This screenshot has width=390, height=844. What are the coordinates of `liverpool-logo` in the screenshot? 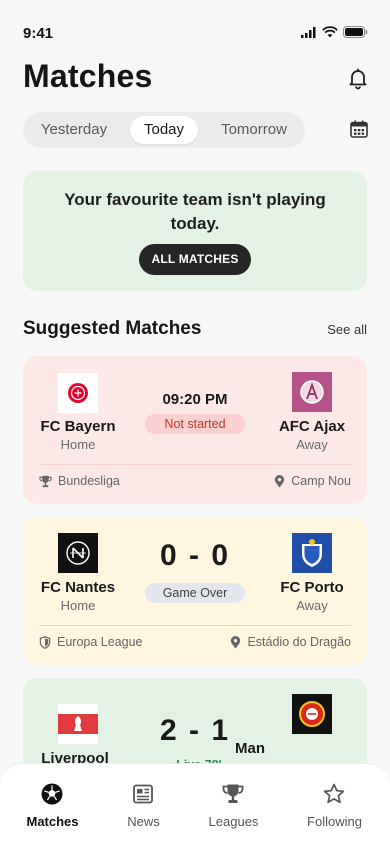 It's located at (78, 724).